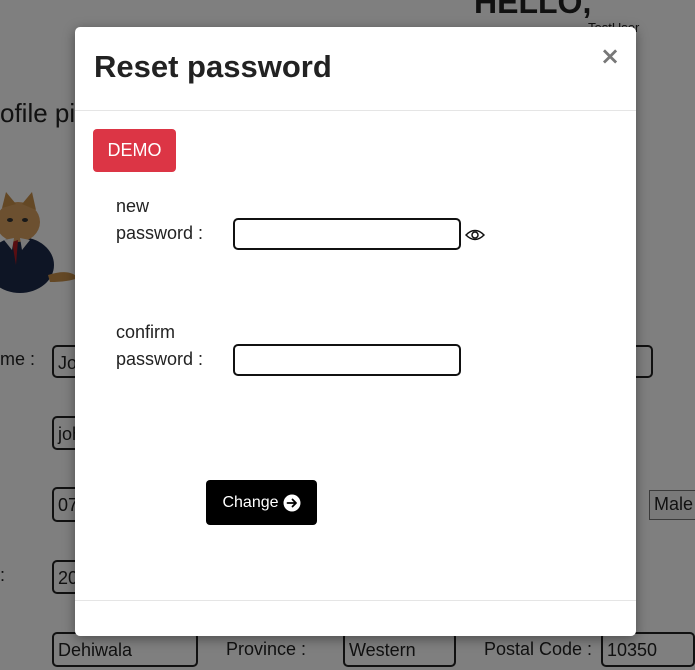  I want to click on demo-button: DEMO, so click(134, 150).